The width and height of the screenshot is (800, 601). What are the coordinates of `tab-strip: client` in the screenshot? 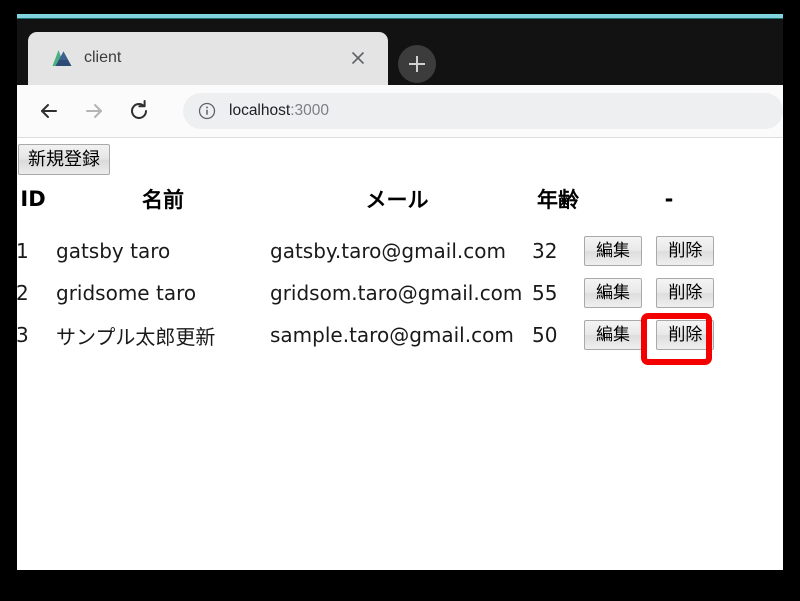 It's located at (400, 52).